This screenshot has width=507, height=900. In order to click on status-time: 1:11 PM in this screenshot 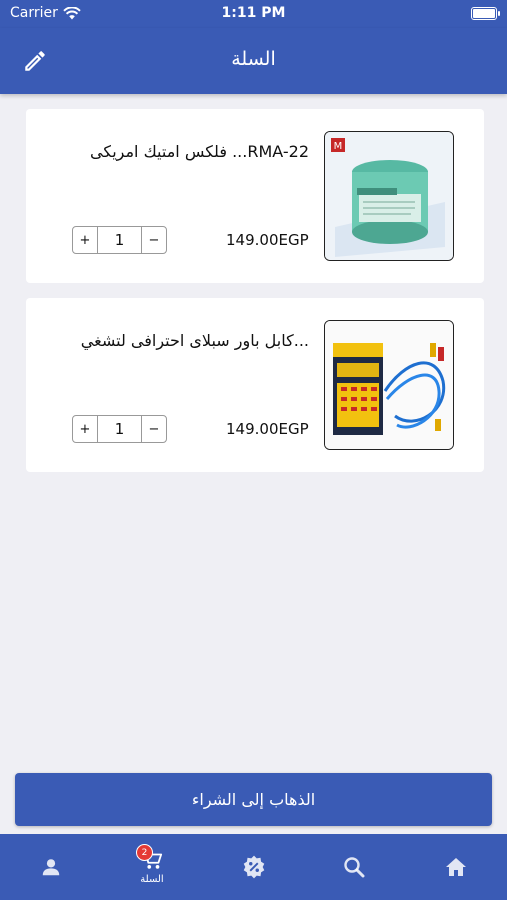, I will do `click(253, 13)`.